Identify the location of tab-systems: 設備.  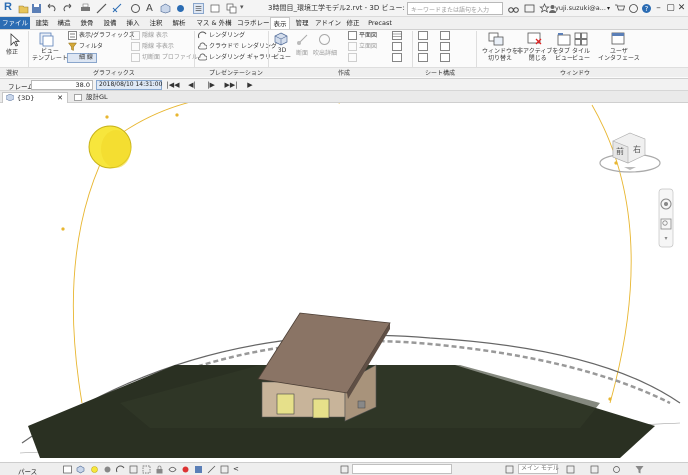
(110, 23).